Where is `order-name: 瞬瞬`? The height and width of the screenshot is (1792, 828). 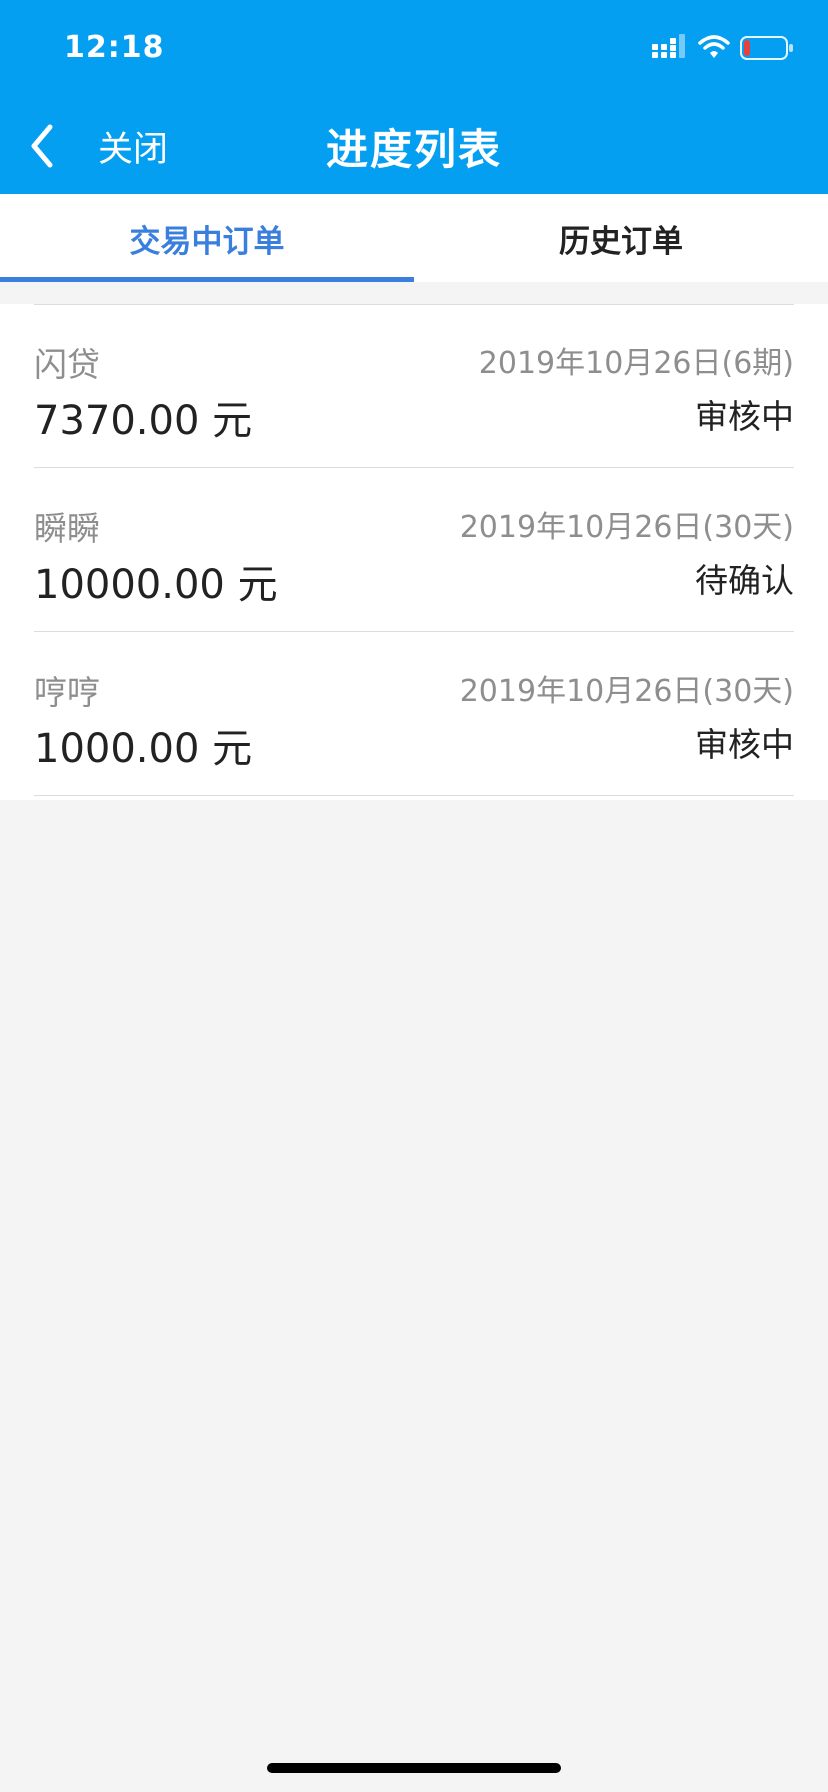
order-name: 瞬瞬 is located at coordinates (67, 528).